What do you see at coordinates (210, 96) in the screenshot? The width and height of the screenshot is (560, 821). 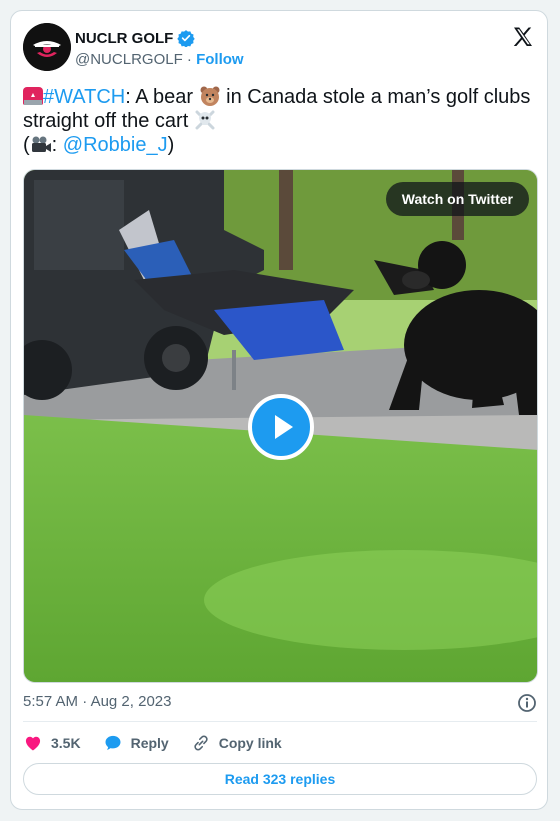 I see `bear-emoji-icon` at bounding box center [210, 96].